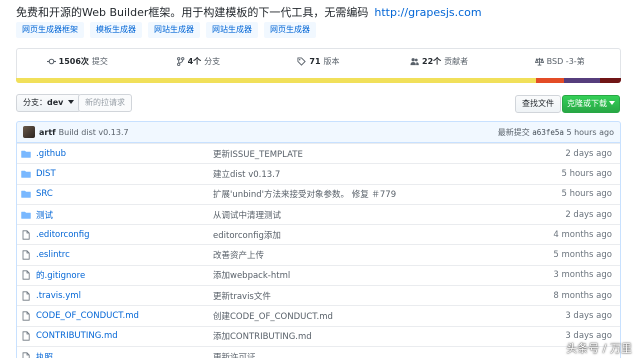 Image resolution: width=640 pixels, height=358 pixels. What do you see at coordinates (304, 194) in the screenshot?
I see `file-commit-message: 扩展'unbind'方法来接受对象参数。 修复 ＃779` at bounding box center [304, 194].